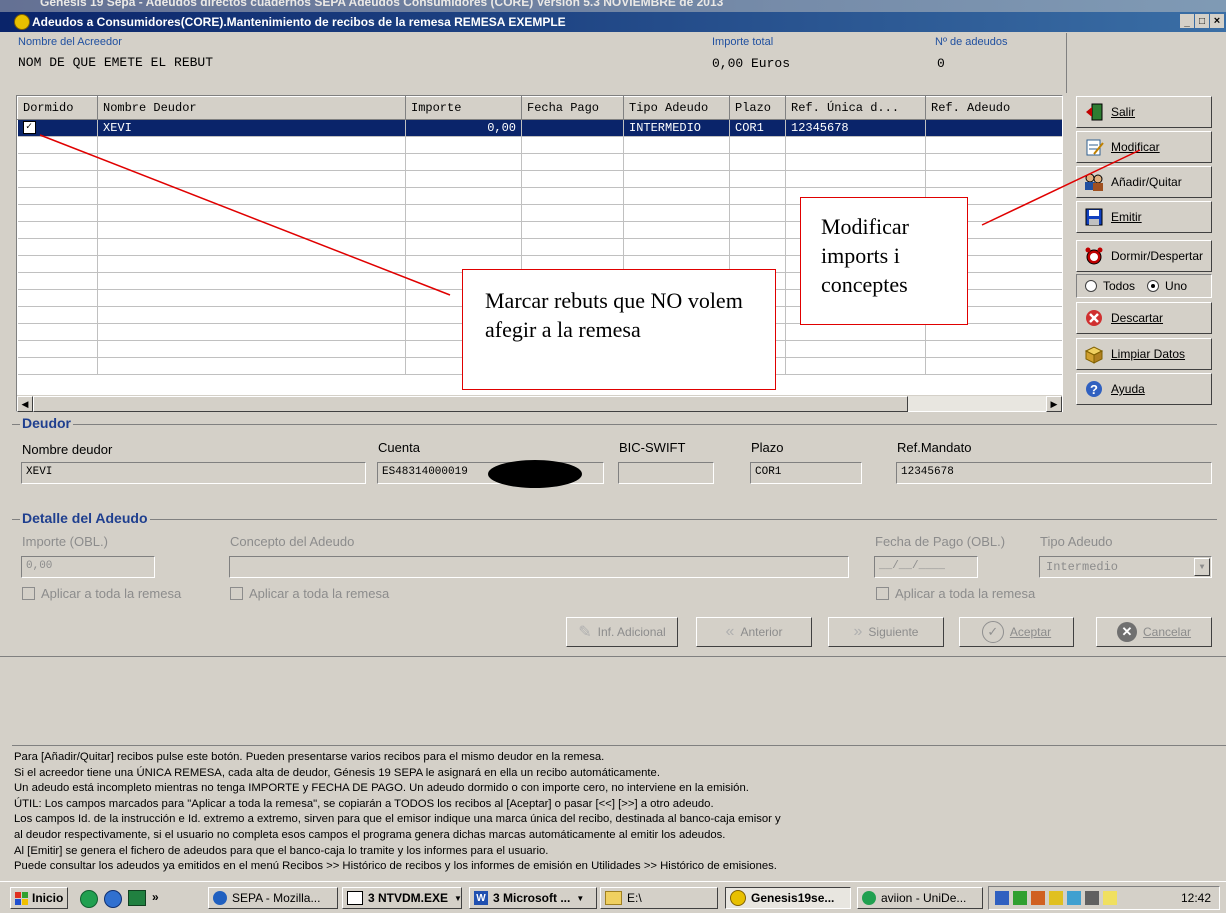 The width and height of the screenshot is (1226, 913). What do you see at coordinates (1092, 898) in the screenshot?
I see `speaker-icon` at bounding box center [1092, 898].